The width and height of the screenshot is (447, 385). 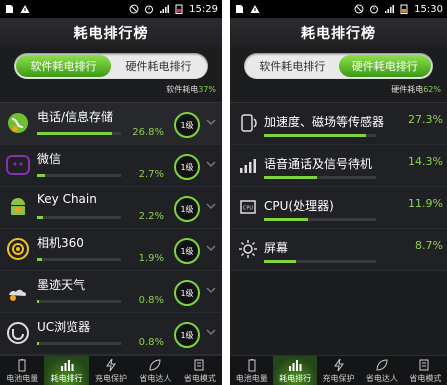 I want to click on usage-percent: 2.2%, so click(x=151, y=216).